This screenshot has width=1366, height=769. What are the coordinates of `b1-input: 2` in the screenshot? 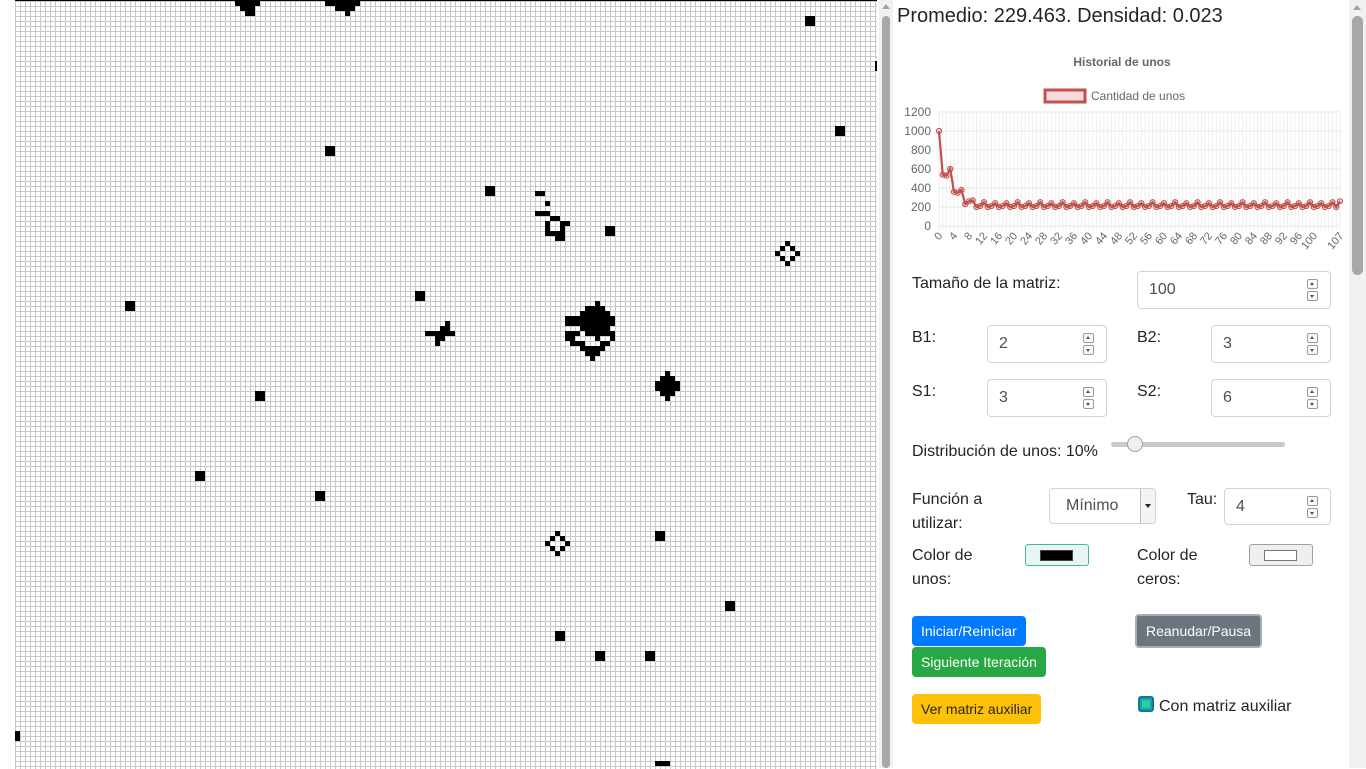 It's located at (1047, 344).